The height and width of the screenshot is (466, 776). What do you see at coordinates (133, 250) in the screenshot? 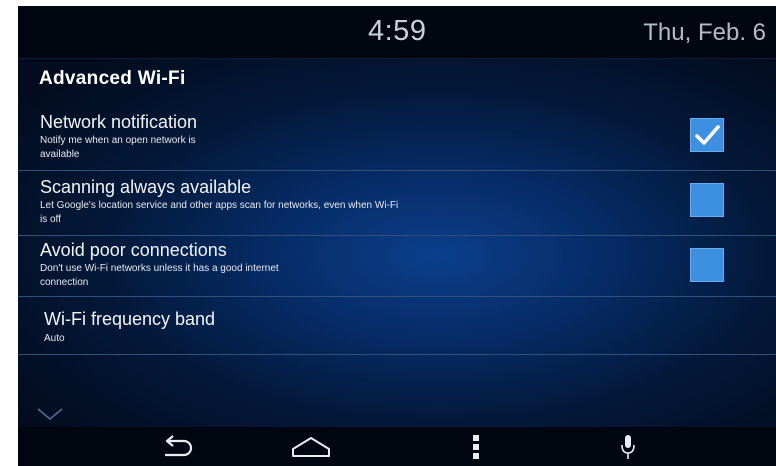
I see `setting-title: Avoid poor connections` at bounding box center [133, 250].